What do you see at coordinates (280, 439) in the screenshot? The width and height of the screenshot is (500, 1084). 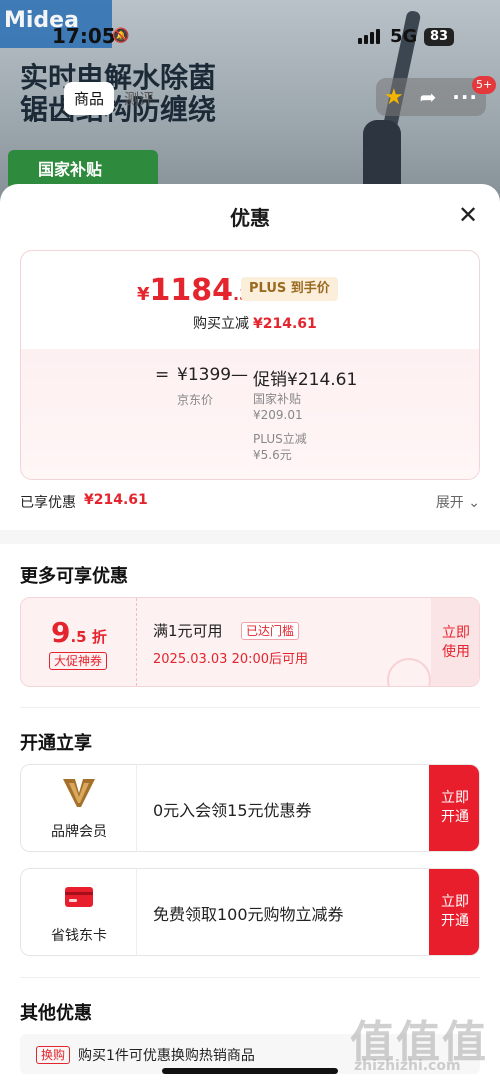 I see `plus-cut-label: PLUS立减` at bounding box center [280, 439].